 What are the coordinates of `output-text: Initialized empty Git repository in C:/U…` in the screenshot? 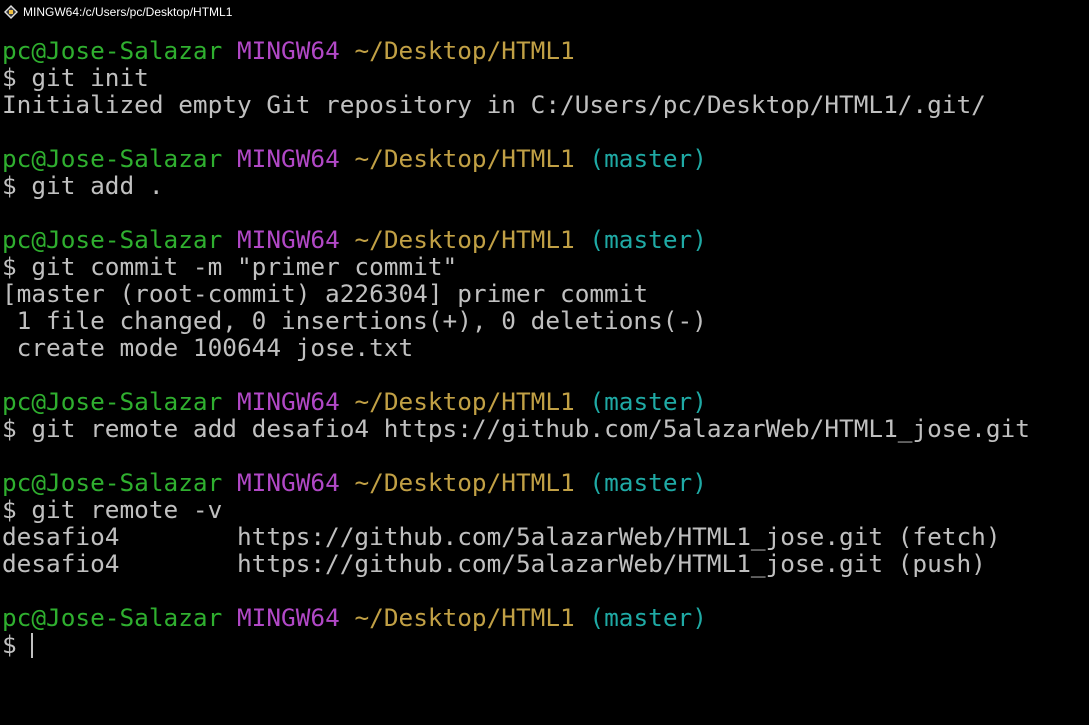 It's located at (494, 104).